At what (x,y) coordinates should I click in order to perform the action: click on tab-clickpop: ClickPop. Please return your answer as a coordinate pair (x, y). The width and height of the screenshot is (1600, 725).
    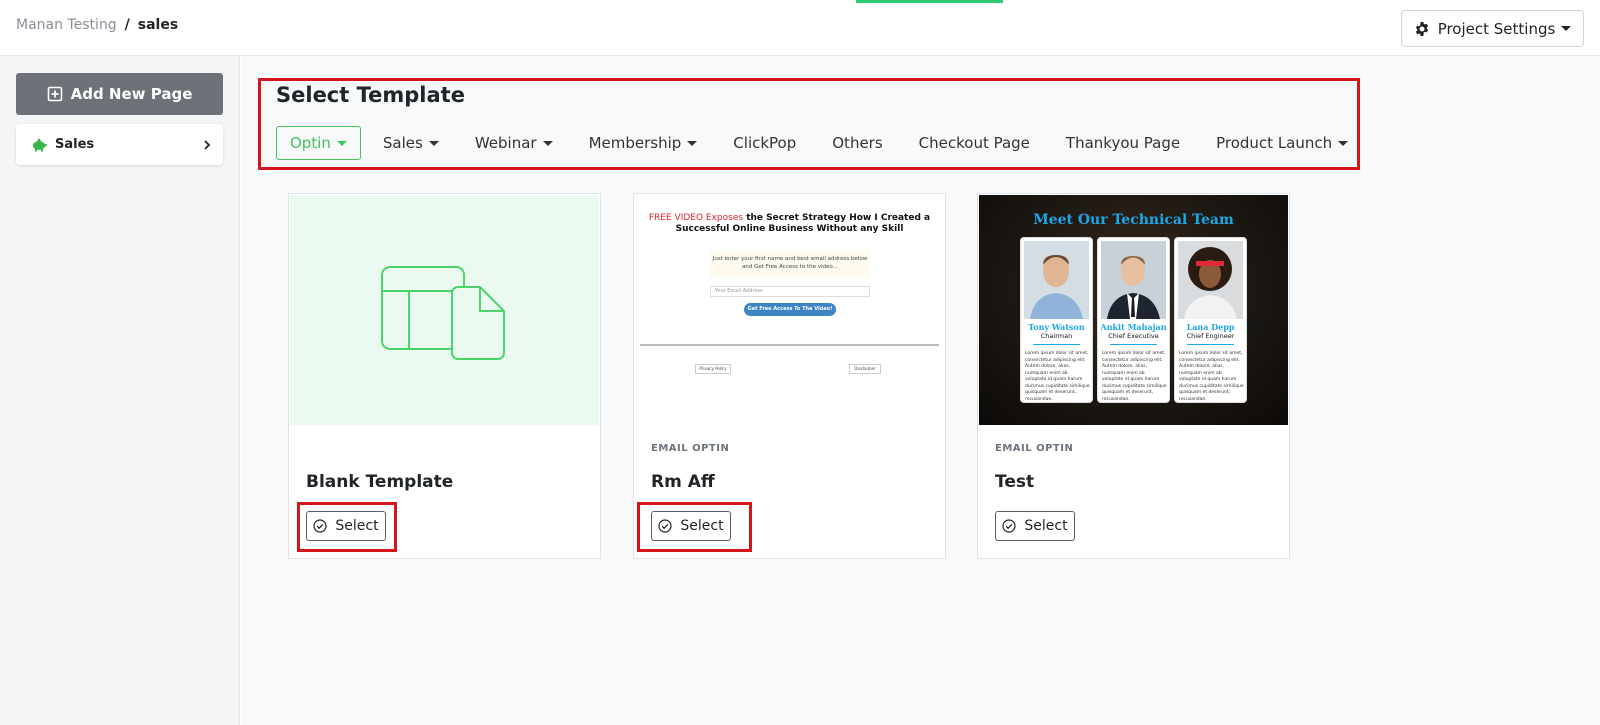
    Looking at the image, I should click on (764, 143).